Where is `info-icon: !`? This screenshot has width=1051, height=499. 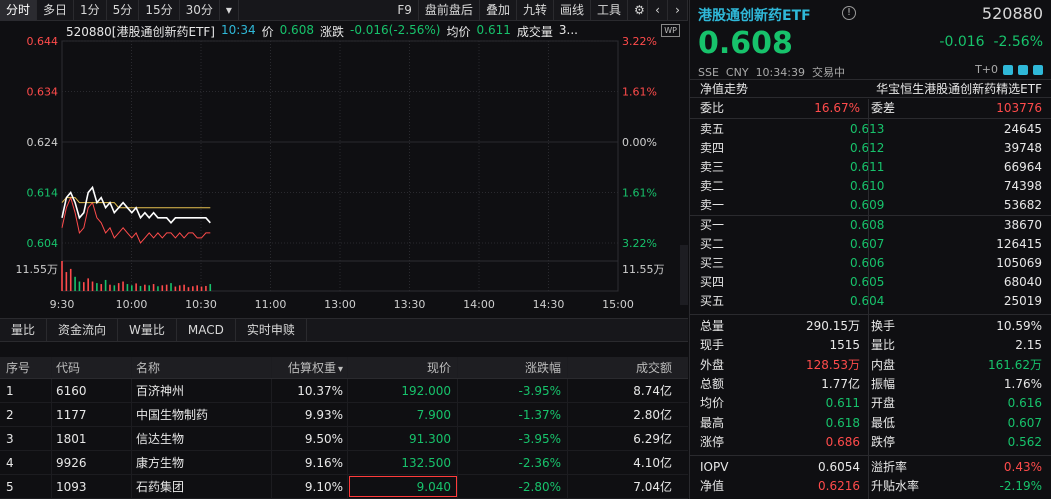 info-icon: ! is located at coordinates (849, 13).